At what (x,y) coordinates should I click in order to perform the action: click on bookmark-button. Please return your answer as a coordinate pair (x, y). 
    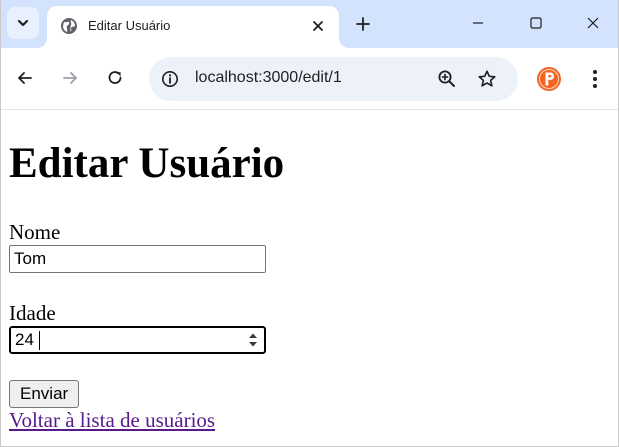
    Looking at the image, I should click on (487, 79).